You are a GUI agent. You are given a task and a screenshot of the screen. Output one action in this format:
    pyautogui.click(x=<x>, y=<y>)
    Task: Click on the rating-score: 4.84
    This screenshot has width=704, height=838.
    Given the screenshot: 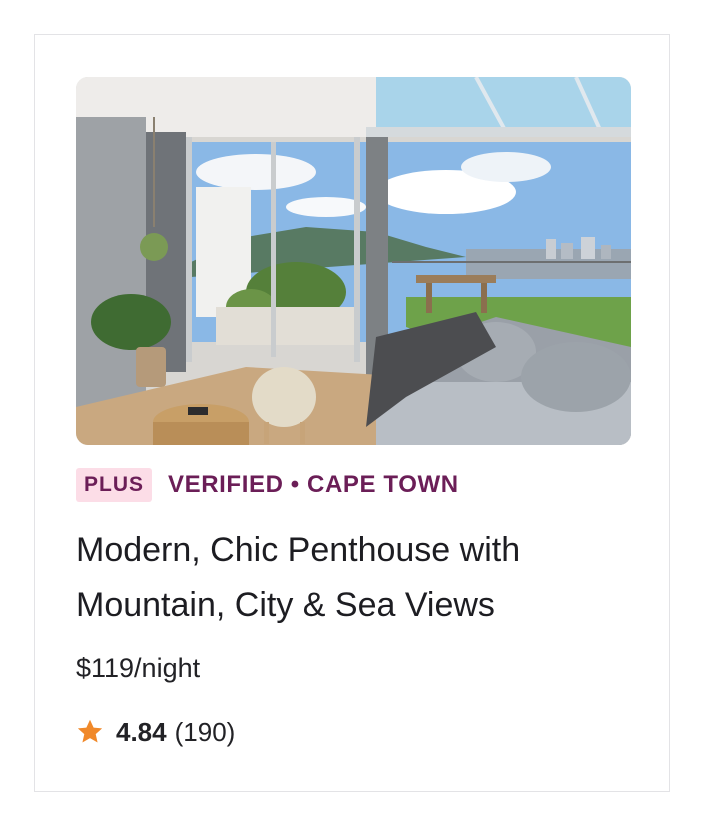 What is the action you would take?
    pyautogui.click(x=141, y=731)
    